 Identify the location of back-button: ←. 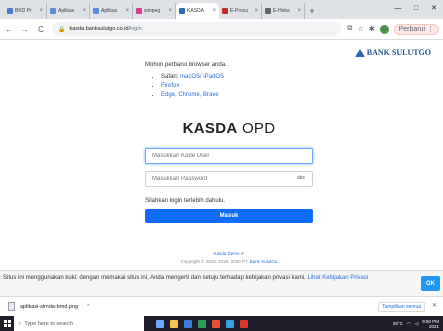
(9, 29).